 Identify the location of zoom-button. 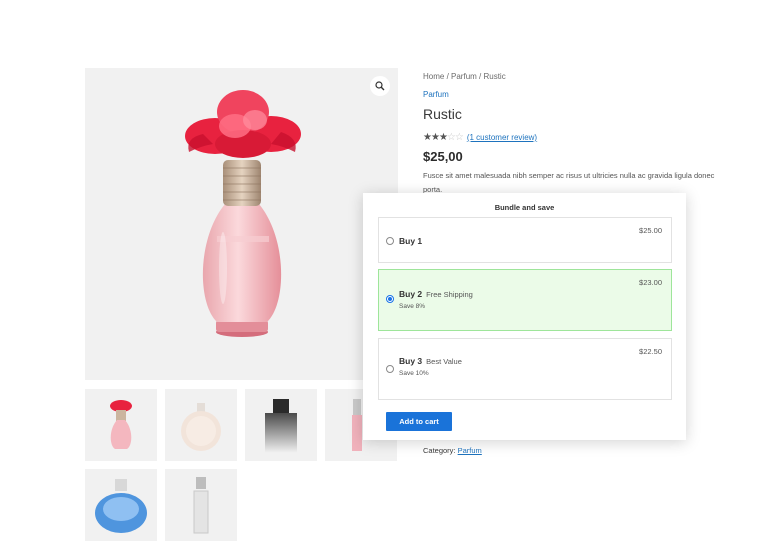
(380, 86).